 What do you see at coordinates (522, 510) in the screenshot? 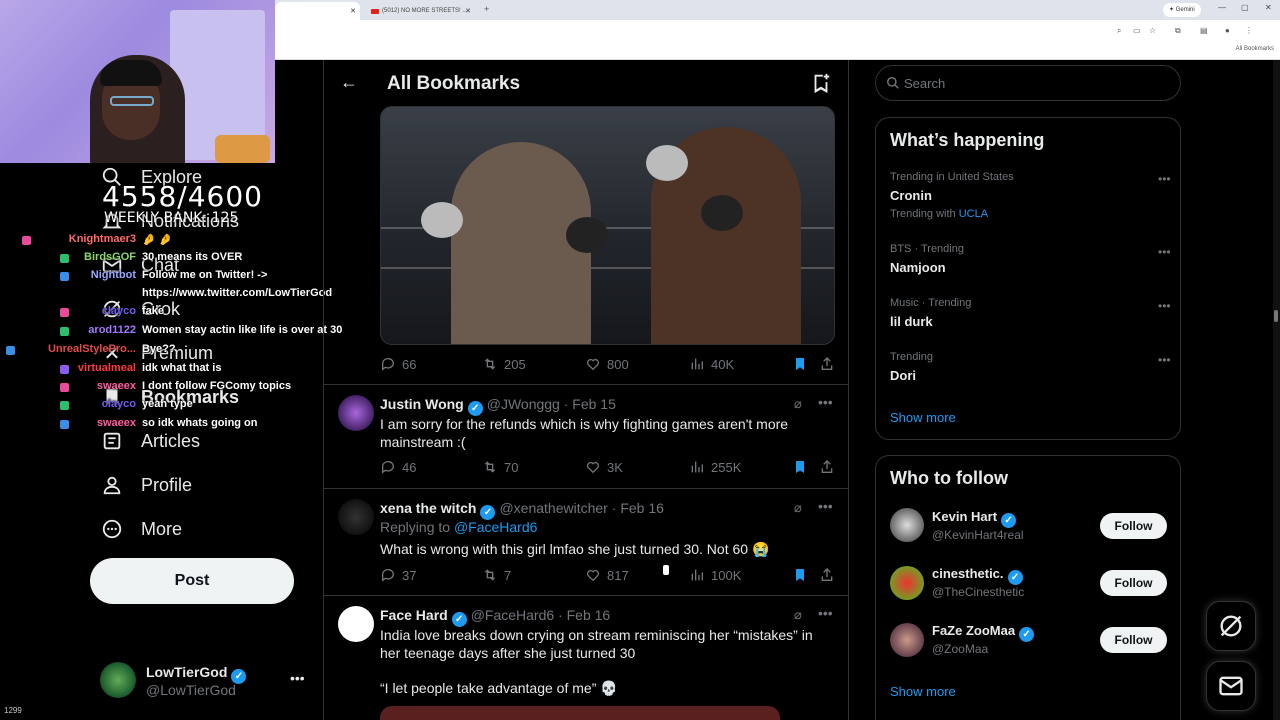
I see `tweet-author: xena the witch ✓ @xenathewitcher · Feb 16` at bounding box center [522, 510].